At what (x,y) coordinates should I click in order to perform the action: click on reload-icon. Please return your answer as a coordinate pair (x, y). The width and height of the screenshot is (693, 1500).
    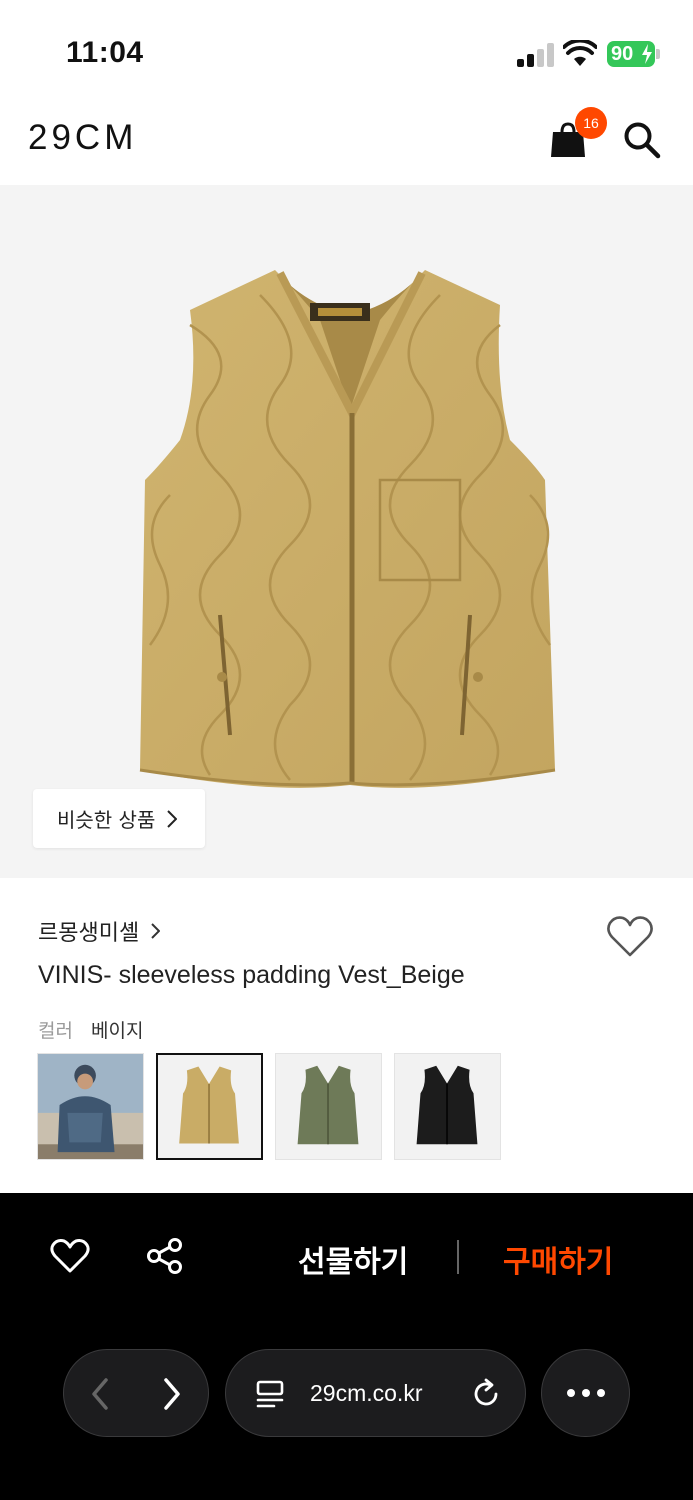
    Looking at the image, I should click on (486, 1394).